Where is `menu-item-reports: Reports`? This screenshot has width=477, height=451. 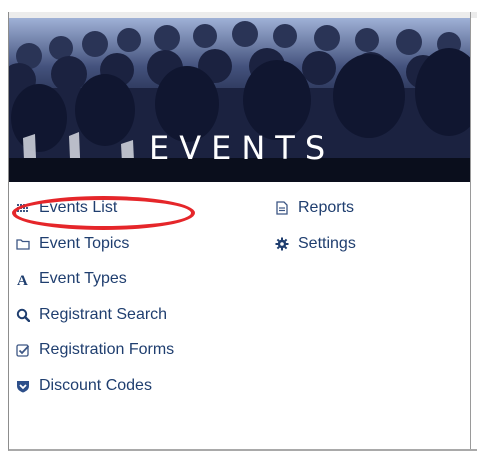
menu-item-reports: Reports is located at coordinates (315, 216).